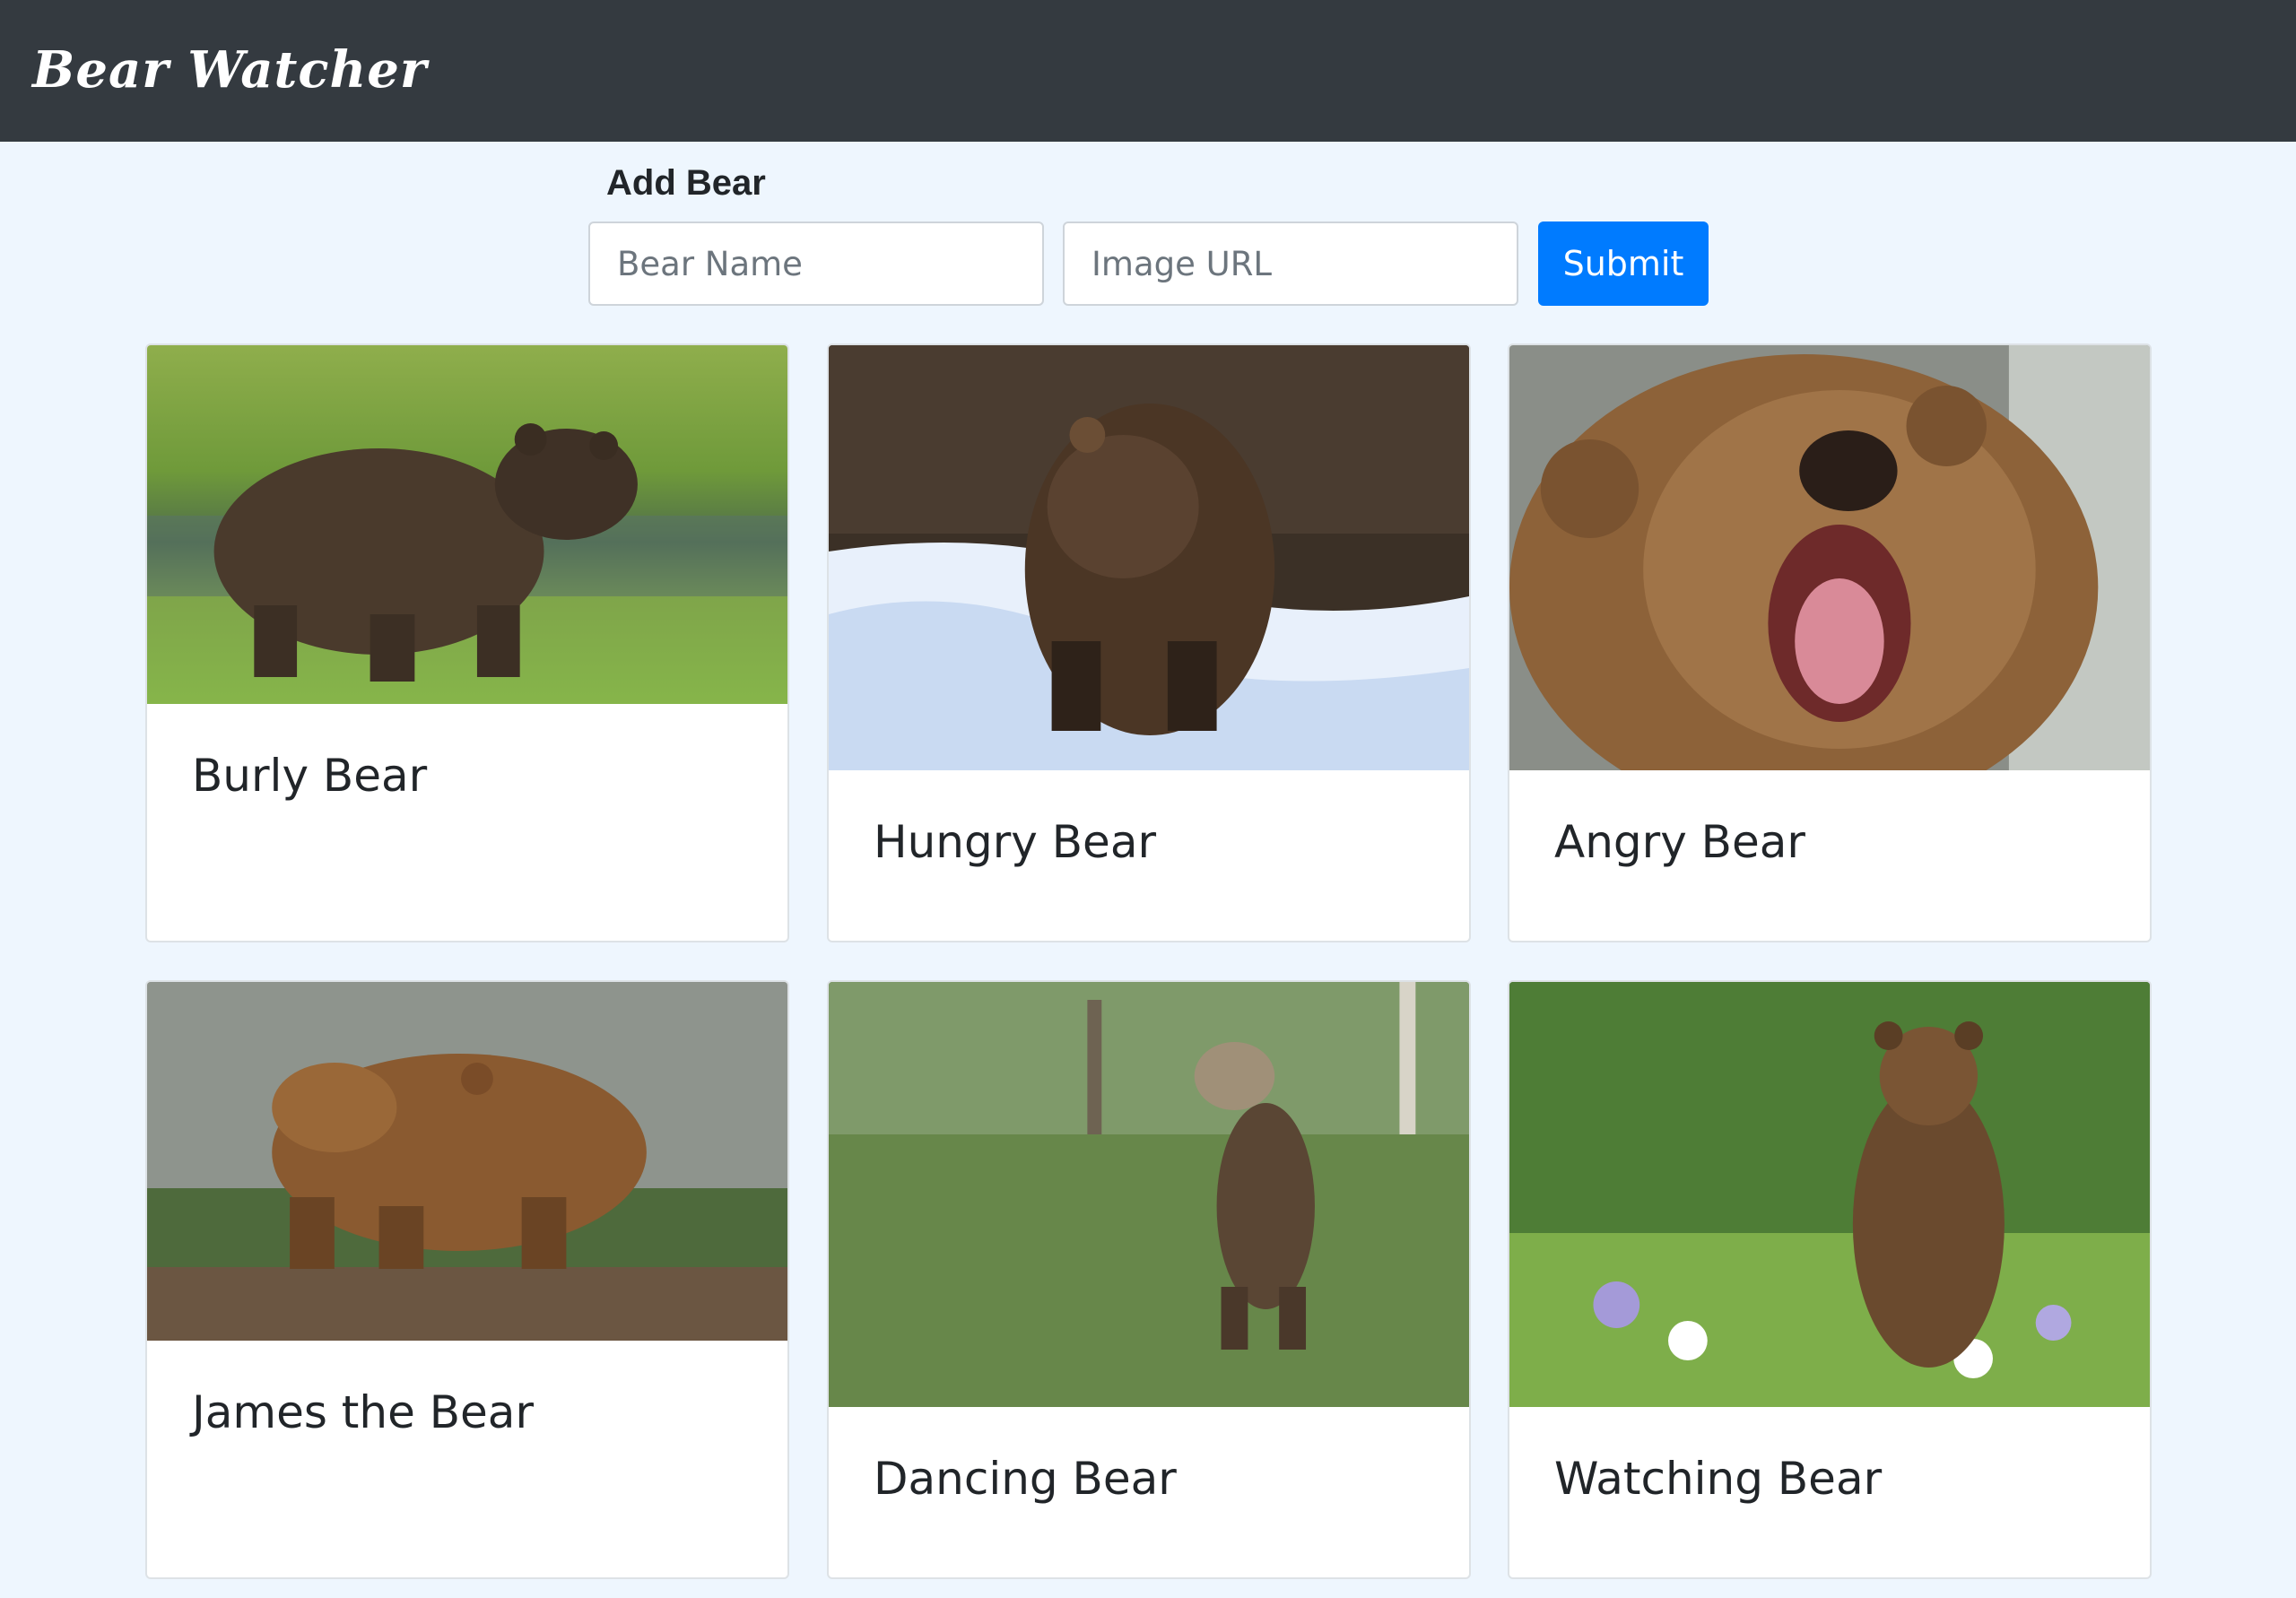 The width and height of the screenshot is (2296, 1598). What do you see at coordinates (1623, 263) in the screenshot?
I see `submit-button: Submit` at bounding box center [1623, 263].